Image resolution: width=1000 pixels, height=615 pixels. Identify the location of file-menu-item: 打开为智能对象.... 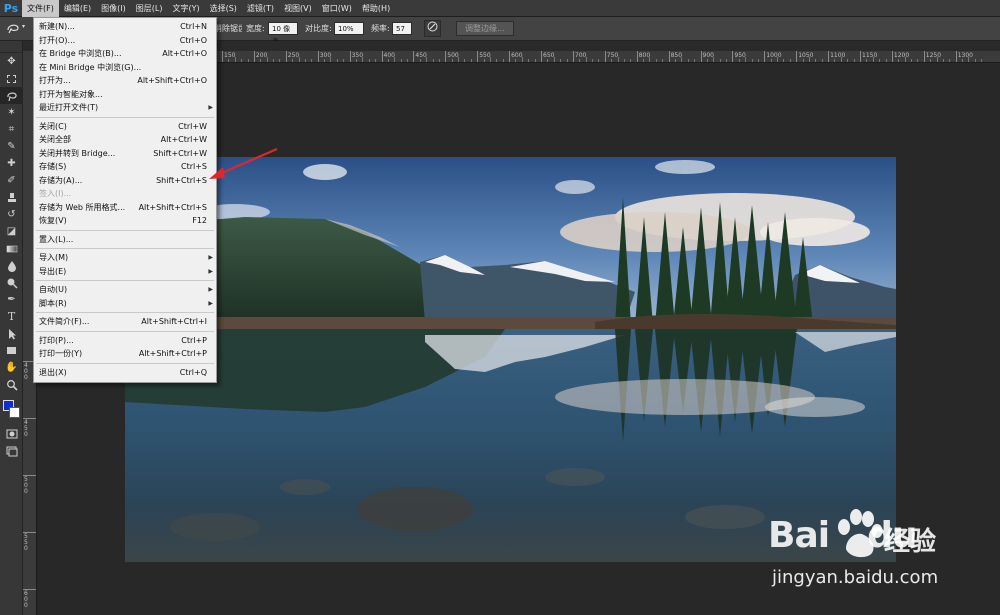
(125, 94).